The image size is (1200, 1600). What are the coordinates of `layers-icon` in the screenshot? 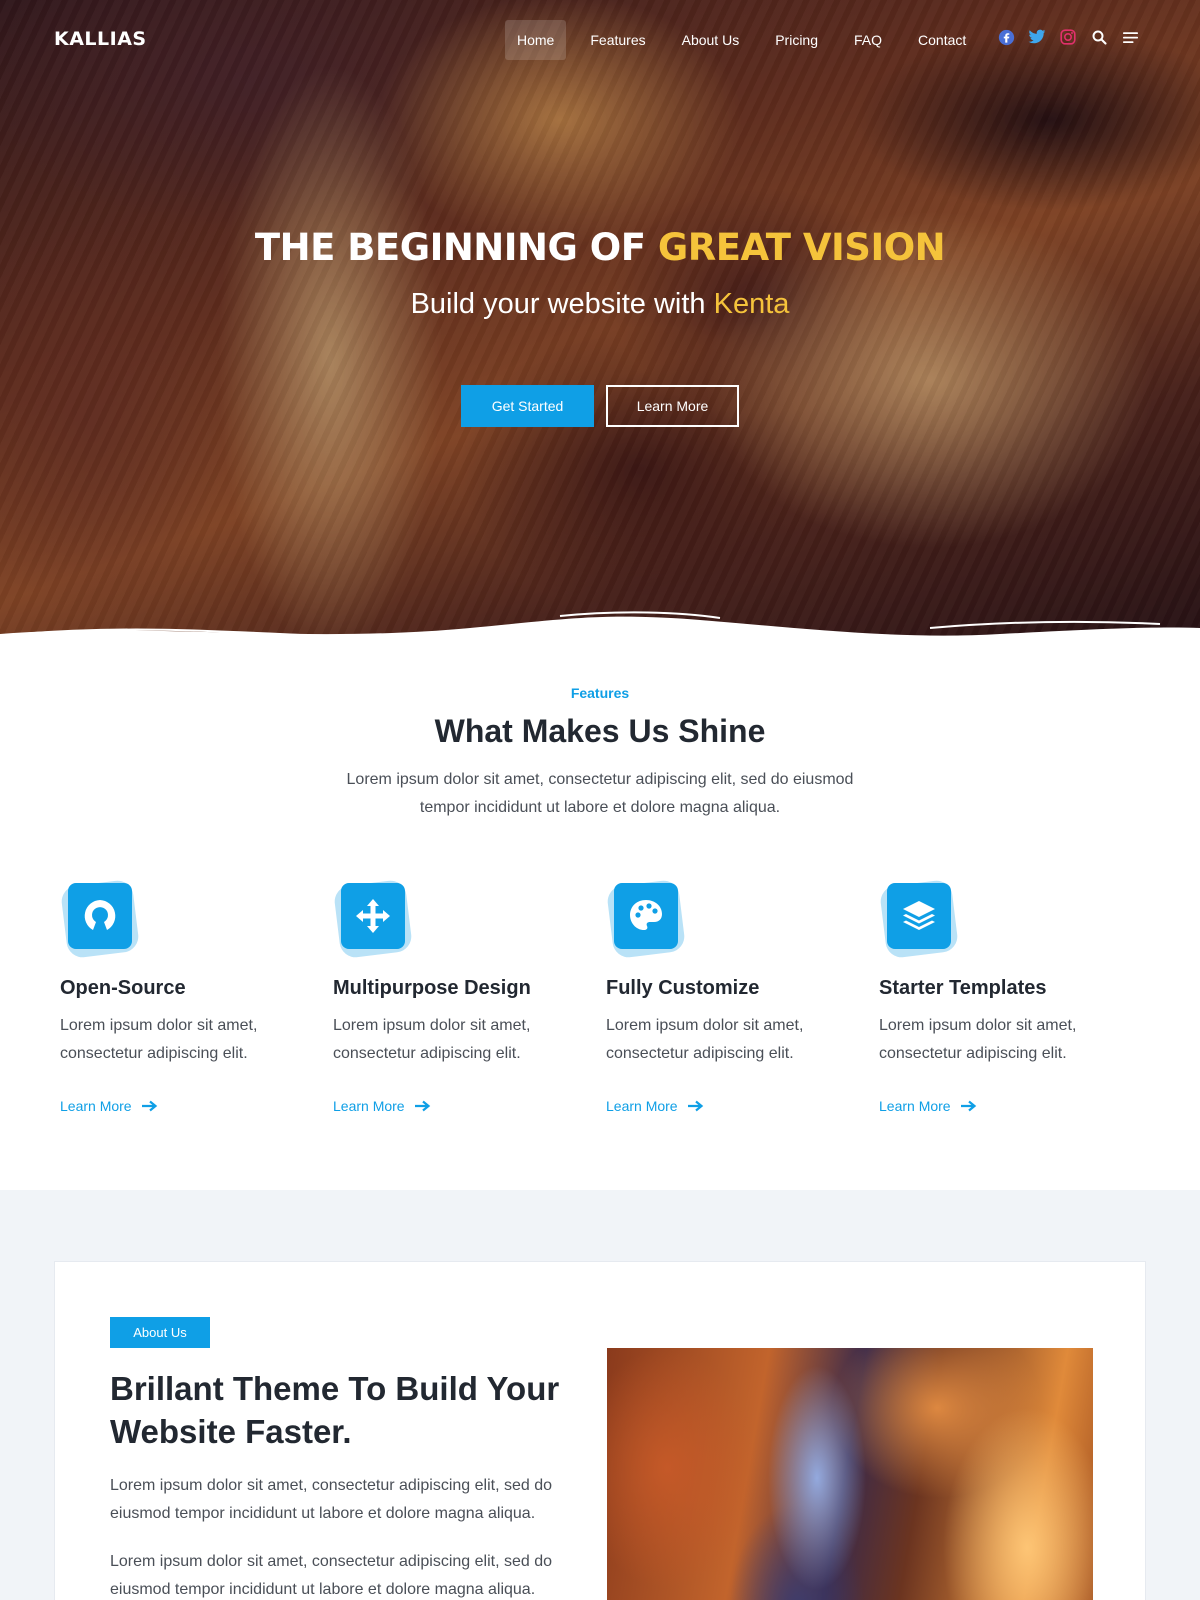 It's located at (919, 915).